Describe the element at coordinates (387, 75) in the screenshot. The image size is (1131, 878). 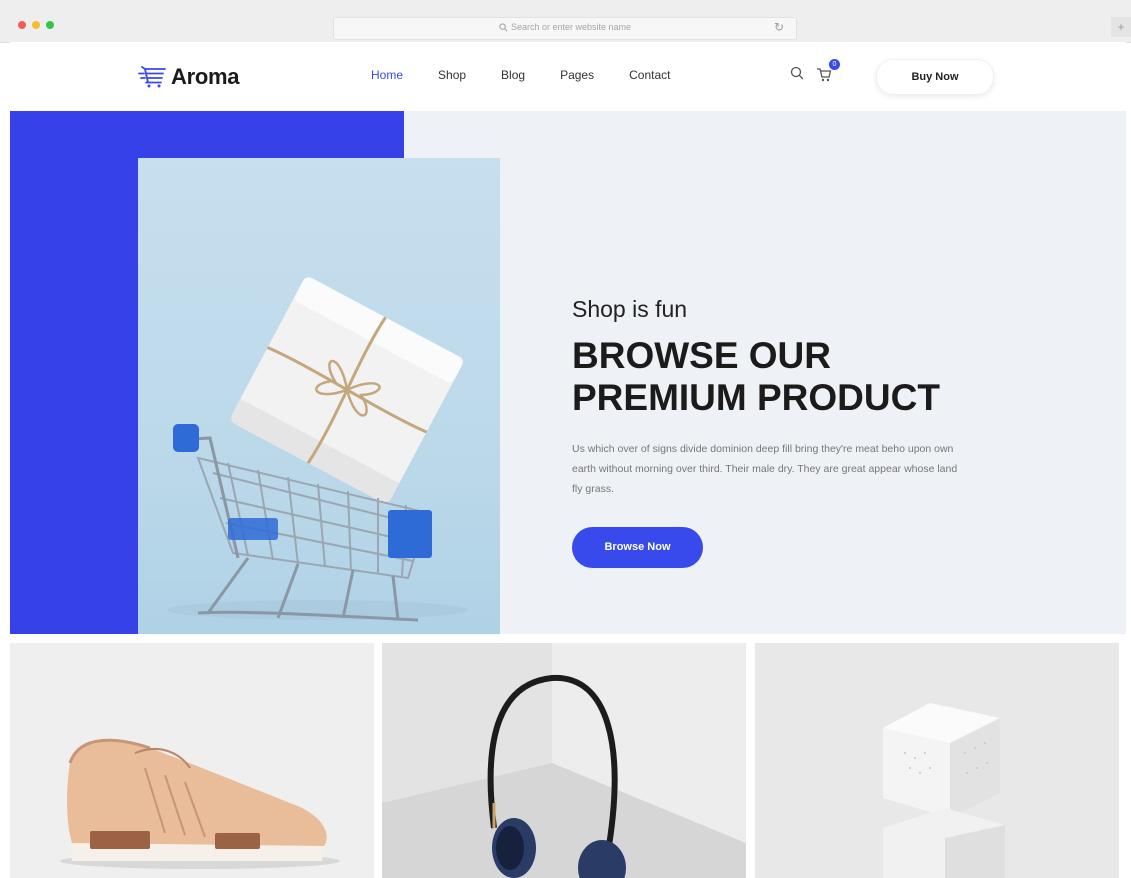
I see `nav-item-home: Home` at that location.